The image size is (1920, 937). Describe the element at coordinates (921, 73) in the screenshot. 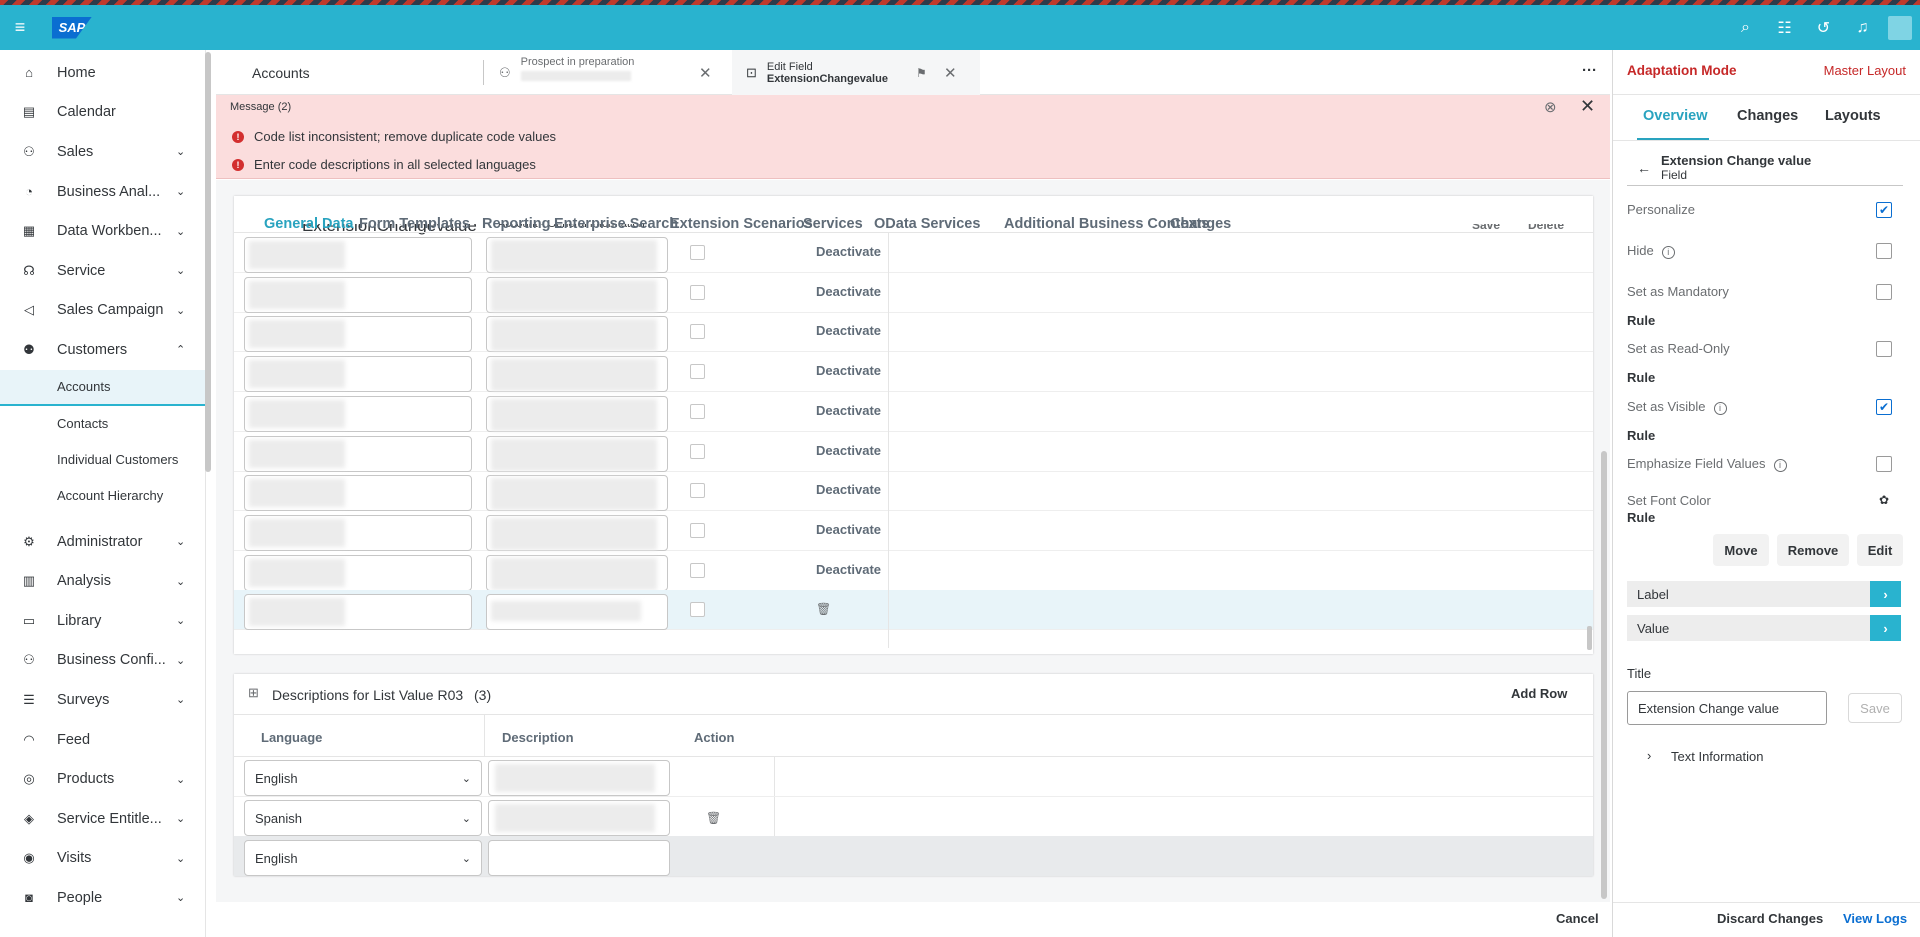

I see `message-flag-icon: ⚑` at that location.